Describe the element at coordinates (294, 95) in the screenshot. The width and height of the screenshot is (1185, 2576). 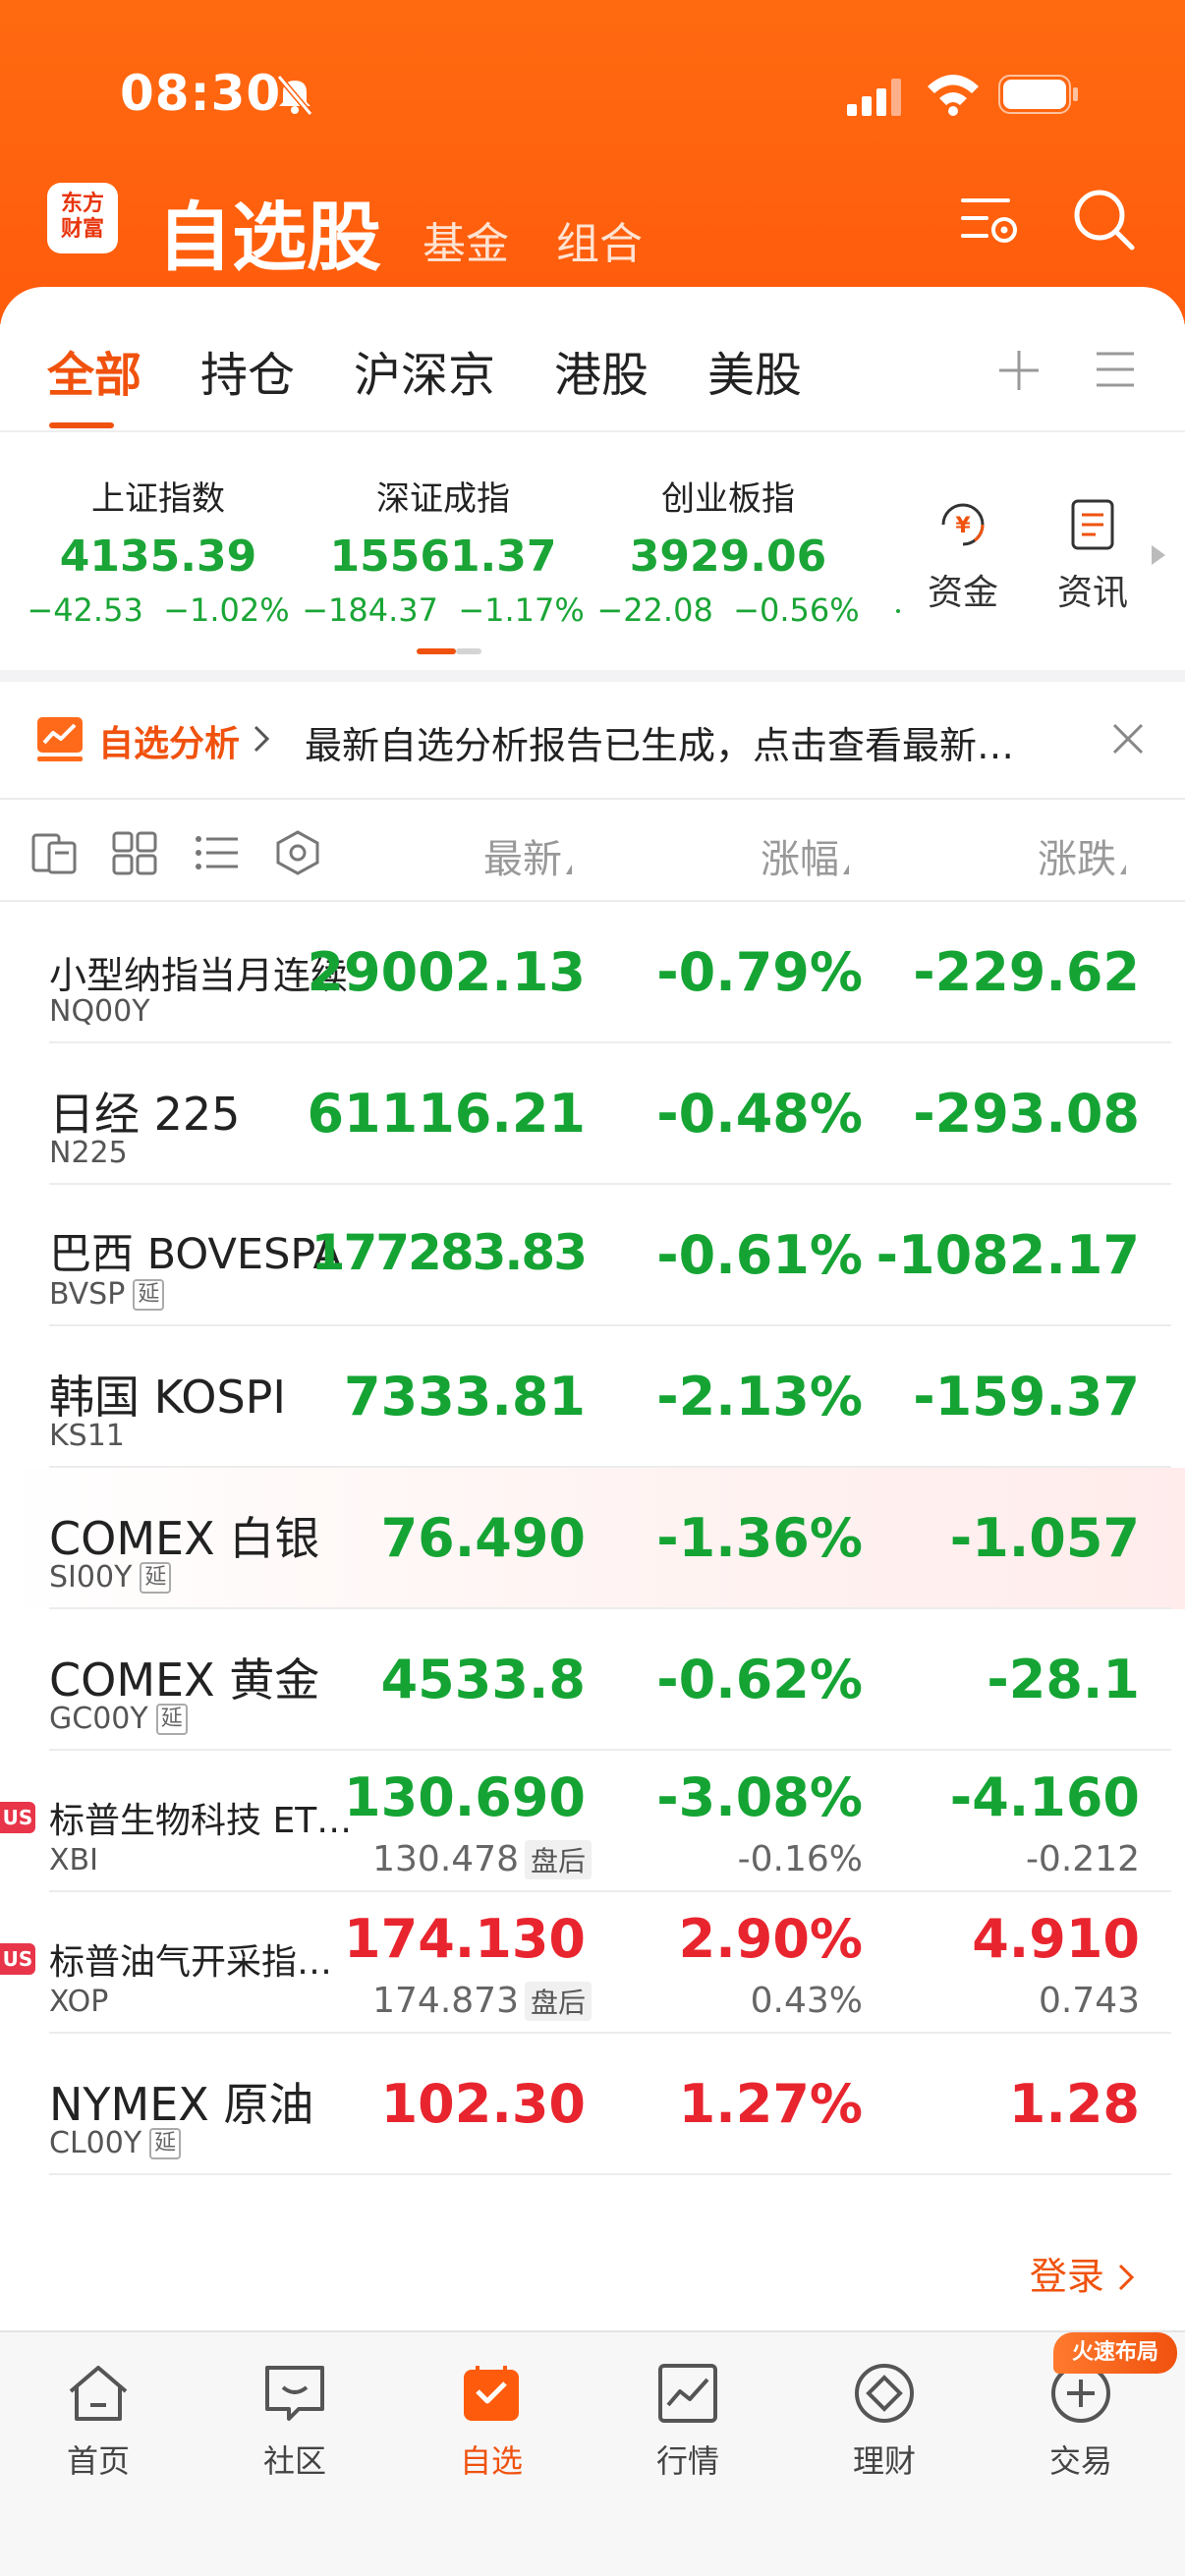
I see `bell-off-icon` at that location.